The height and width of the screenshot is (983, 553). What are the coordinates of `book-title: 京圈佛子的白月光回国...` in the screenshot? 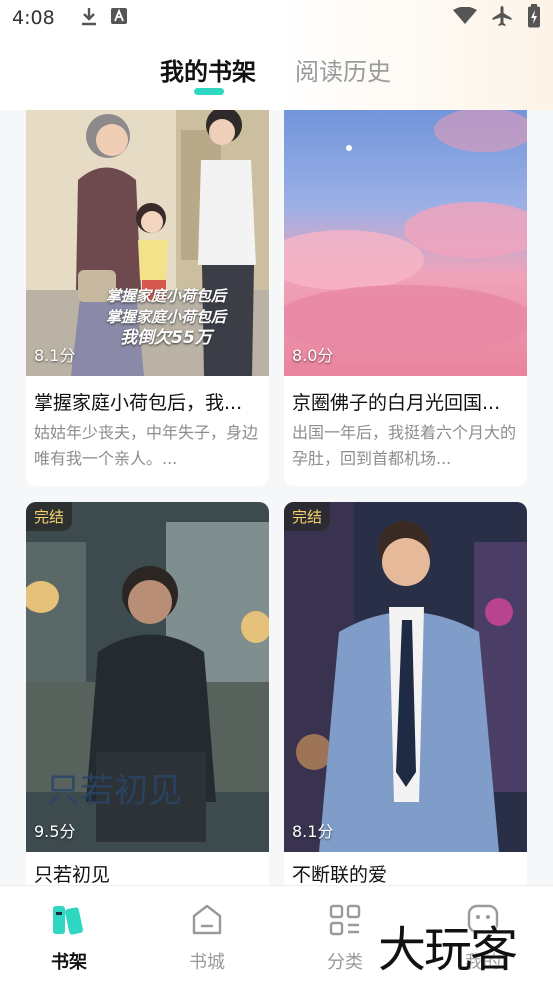 It's located at (396, 403).